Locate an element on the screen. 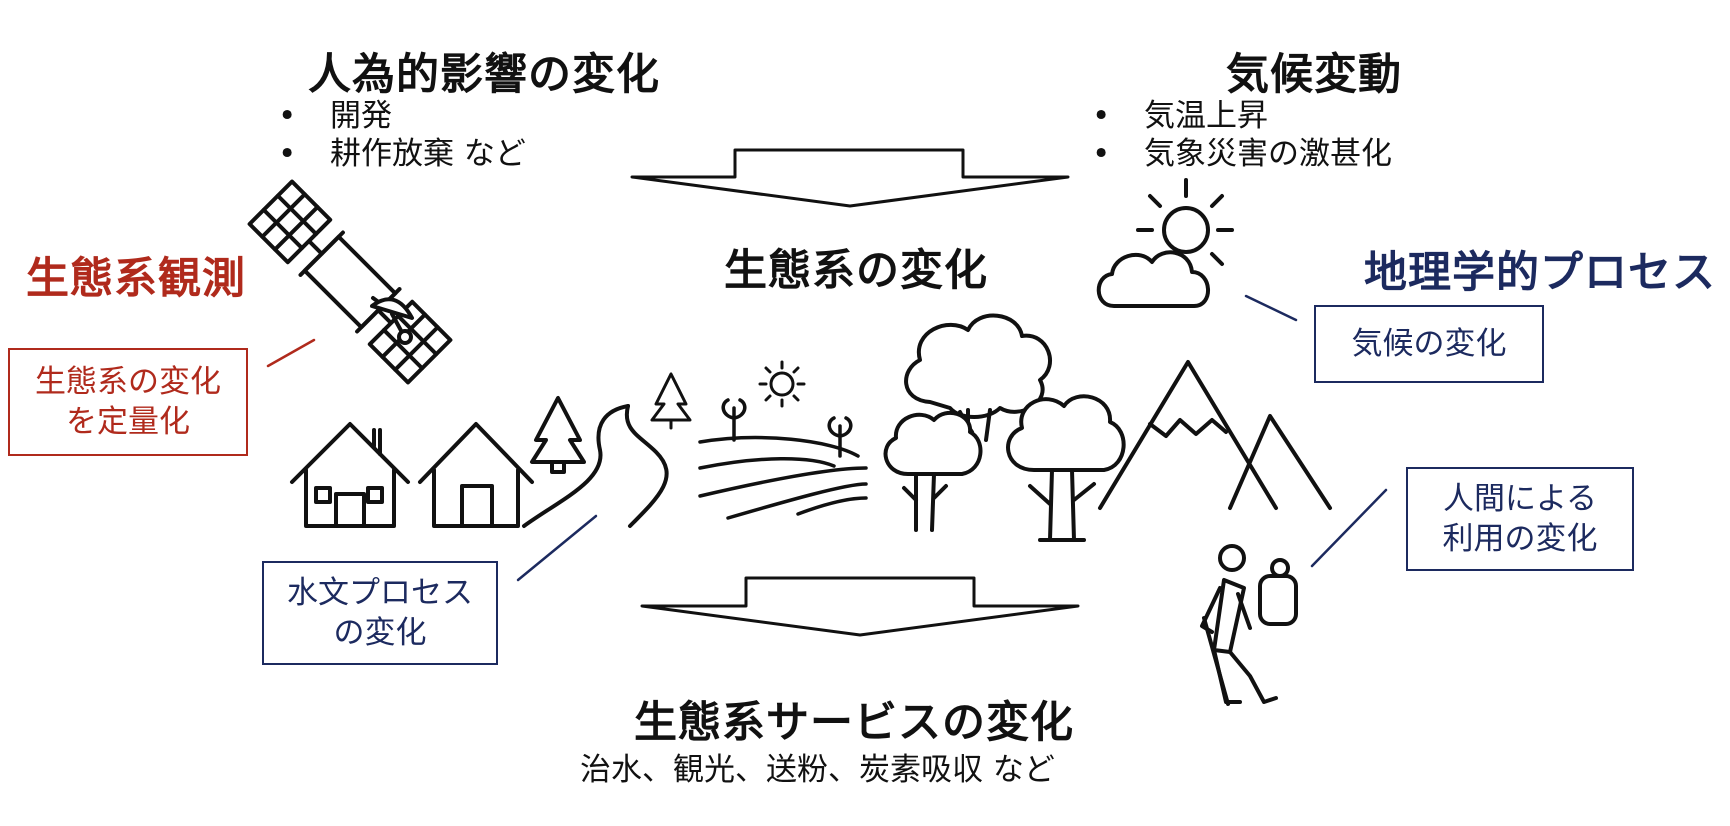 The height and width of the screenshot is (826, 1730). box-line: 気候の変化 is located at coordinates (1429, 344).